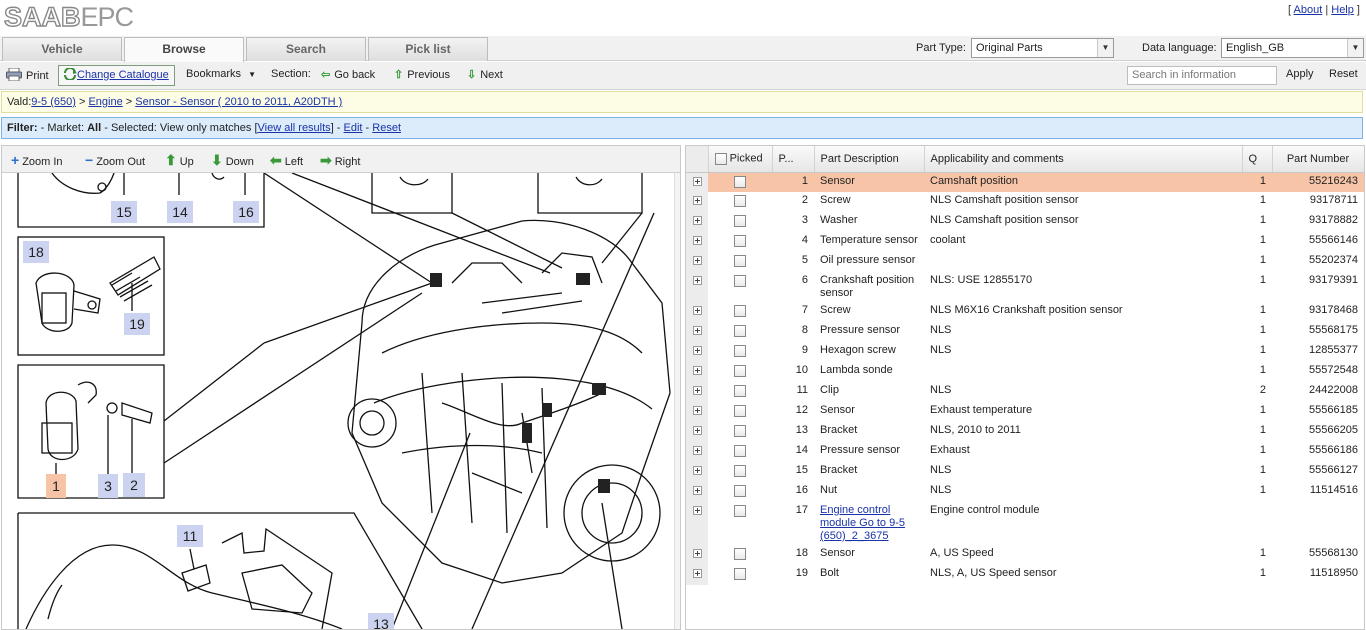 Image resolution: width=1366 pixels, height=630 pixels. Describe the element at coordinates (53, 102) in the screenshot. I see `breadcrumb-model-link: 9-5 (650)` at that location.